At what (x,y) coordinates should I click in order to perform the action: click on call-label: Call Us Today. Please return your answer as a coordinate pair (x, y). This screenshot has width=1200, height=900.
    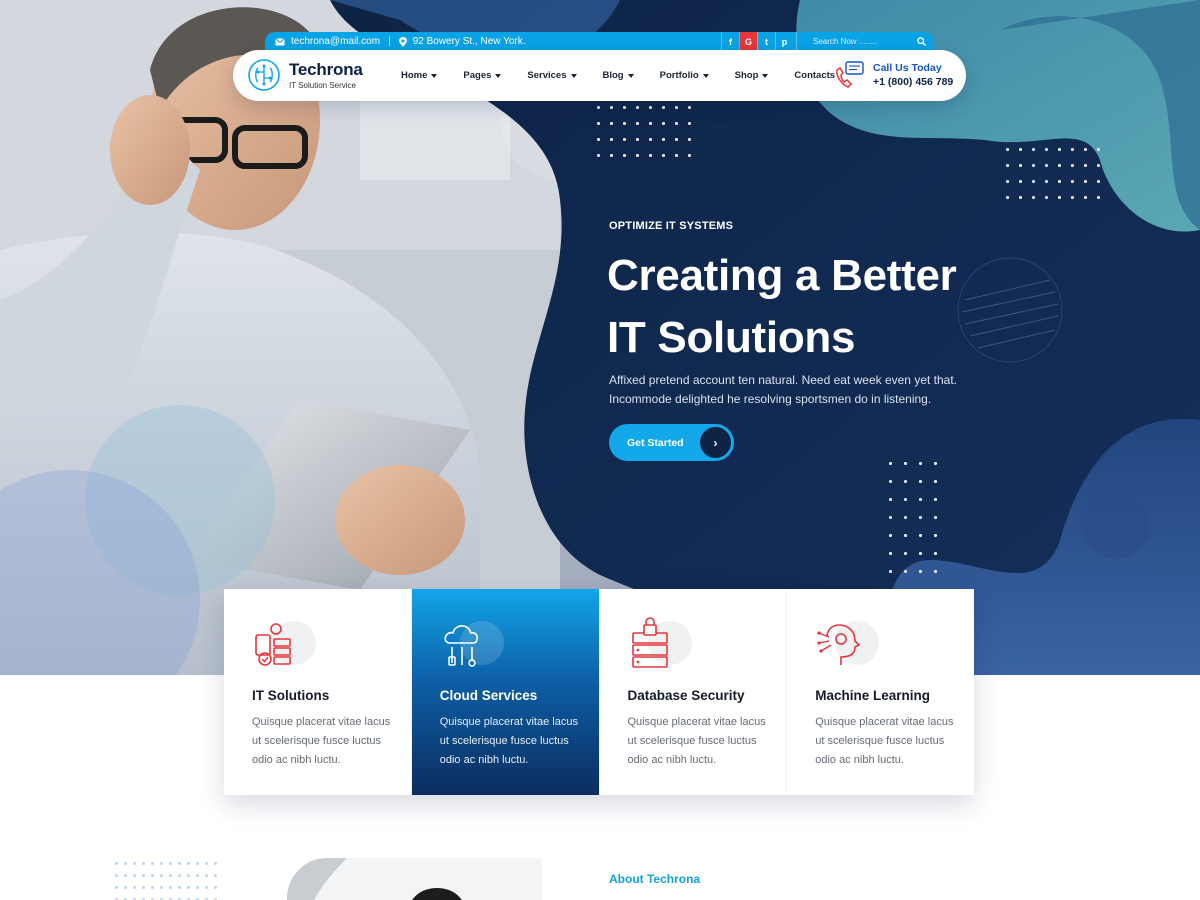
    Looking at the image, I should click on (907, 68).